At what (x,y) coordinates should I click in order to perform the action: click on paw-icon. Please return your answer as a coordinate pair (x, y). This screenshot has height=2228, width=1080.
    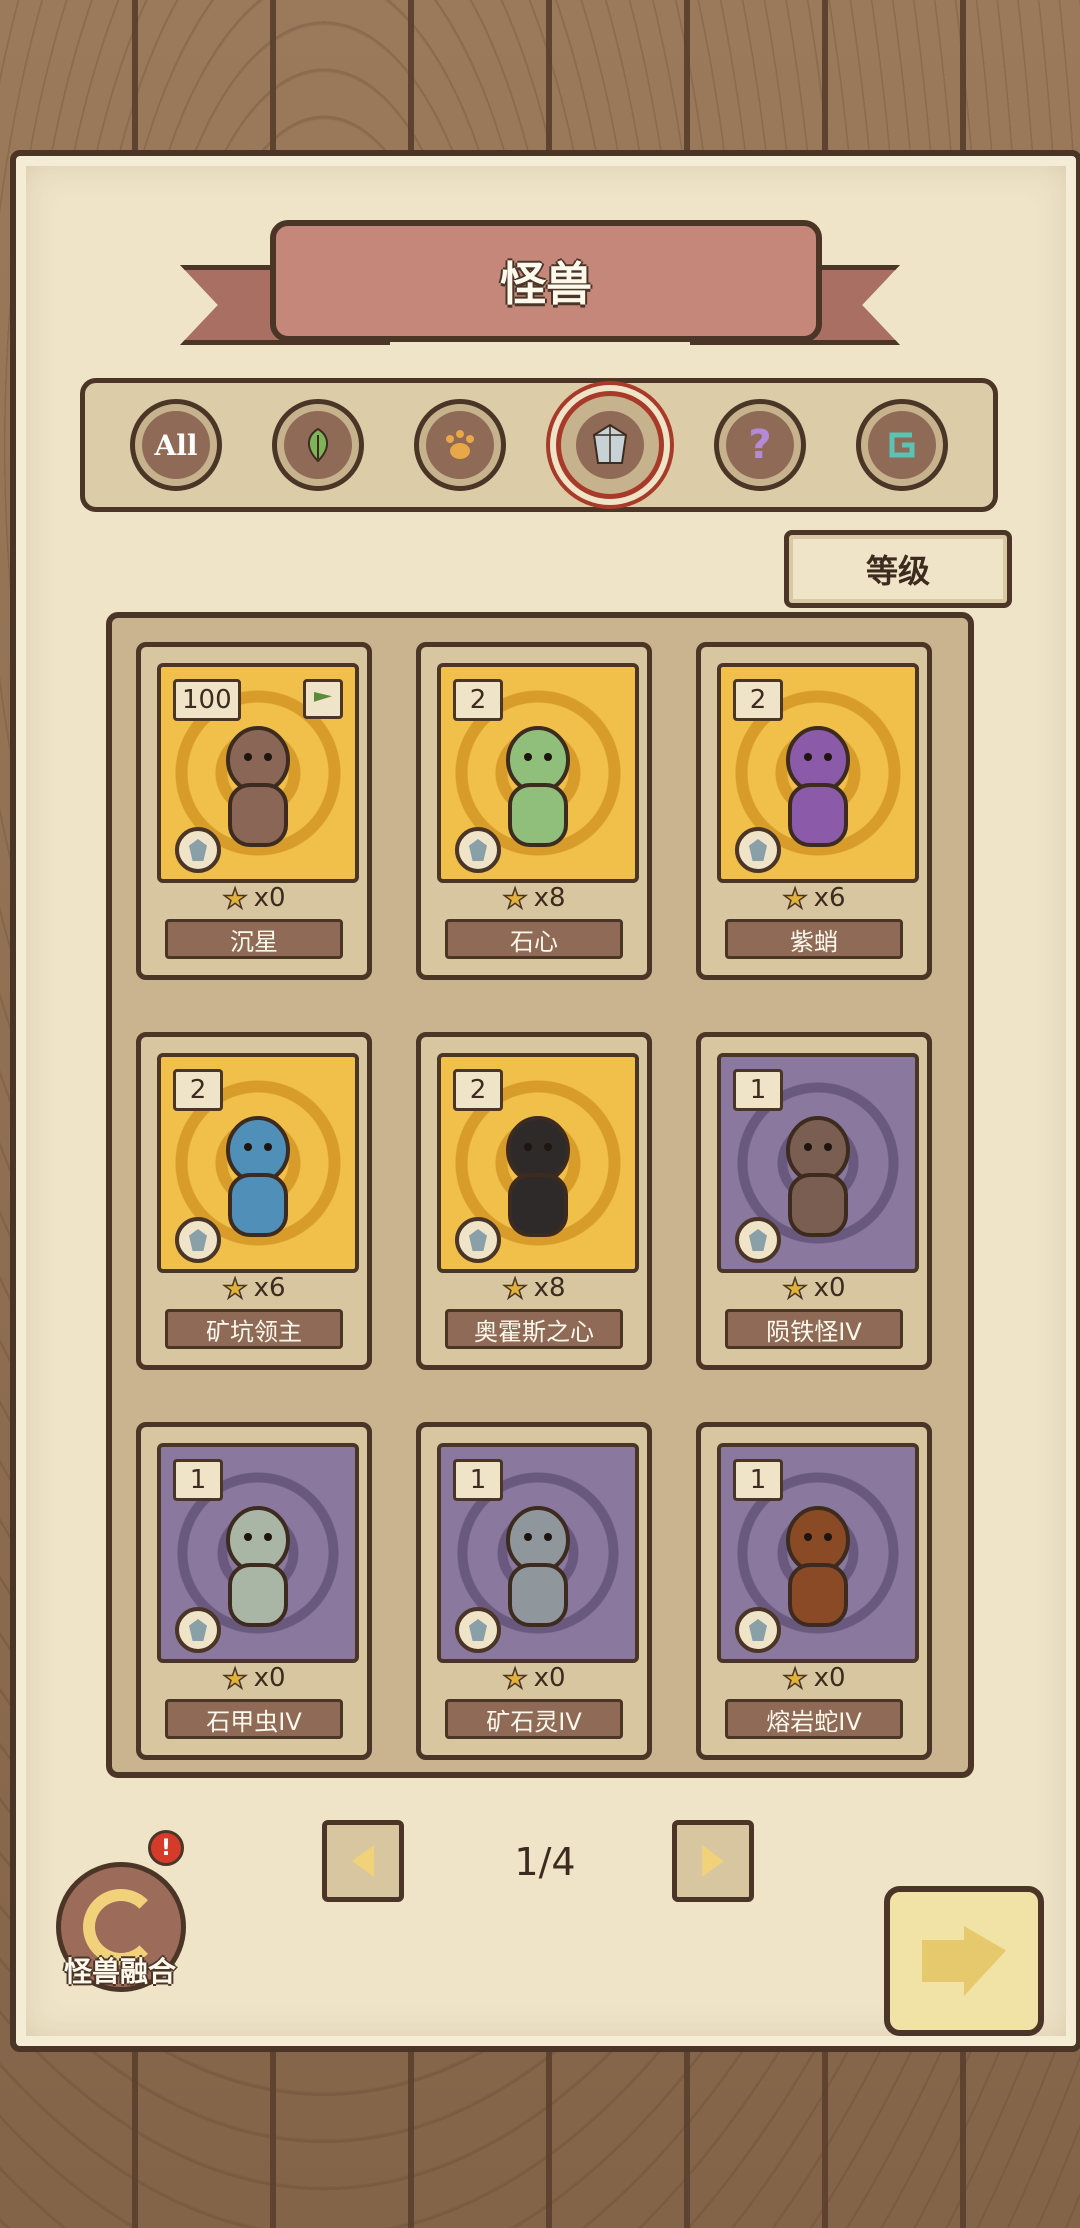
    Looking at the image, I should click on (460, 445).